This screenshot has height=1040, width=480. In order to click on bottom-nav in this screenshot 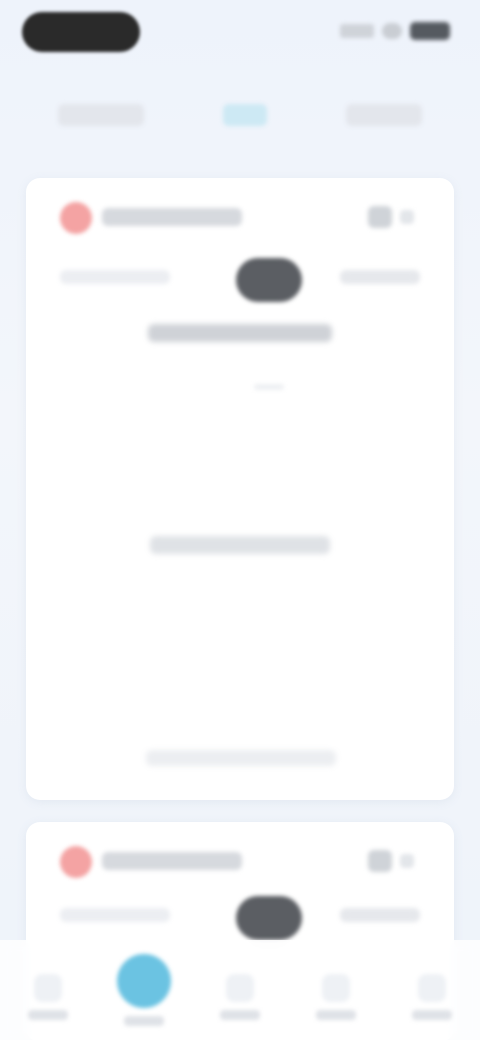, I will do `click(240, 990)`.